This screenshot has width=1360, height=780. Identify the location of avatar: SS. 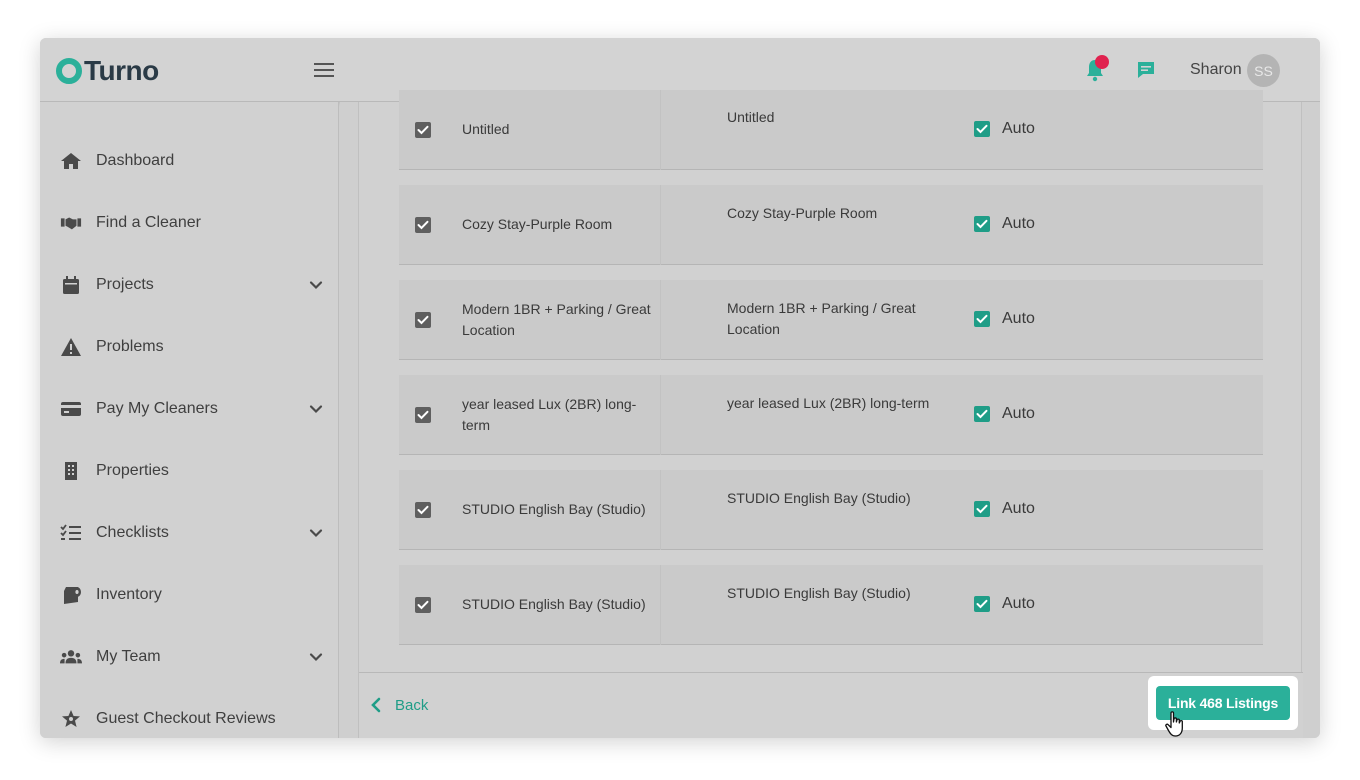
(1263, 70).